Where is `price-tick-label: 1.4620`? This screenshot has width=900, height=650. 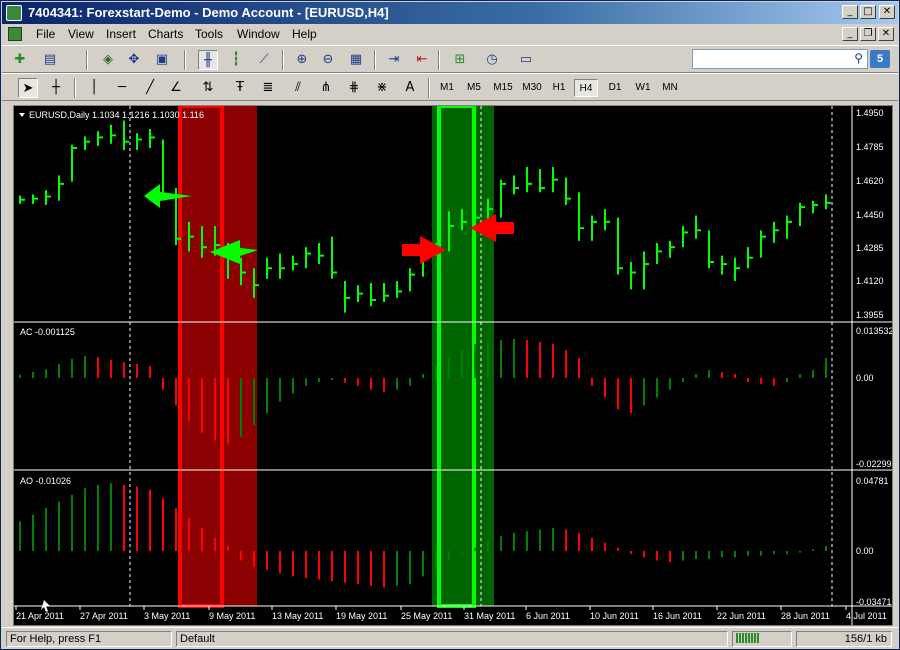 price-tick-label: 1.4620 is located at coordinates (870, 181).